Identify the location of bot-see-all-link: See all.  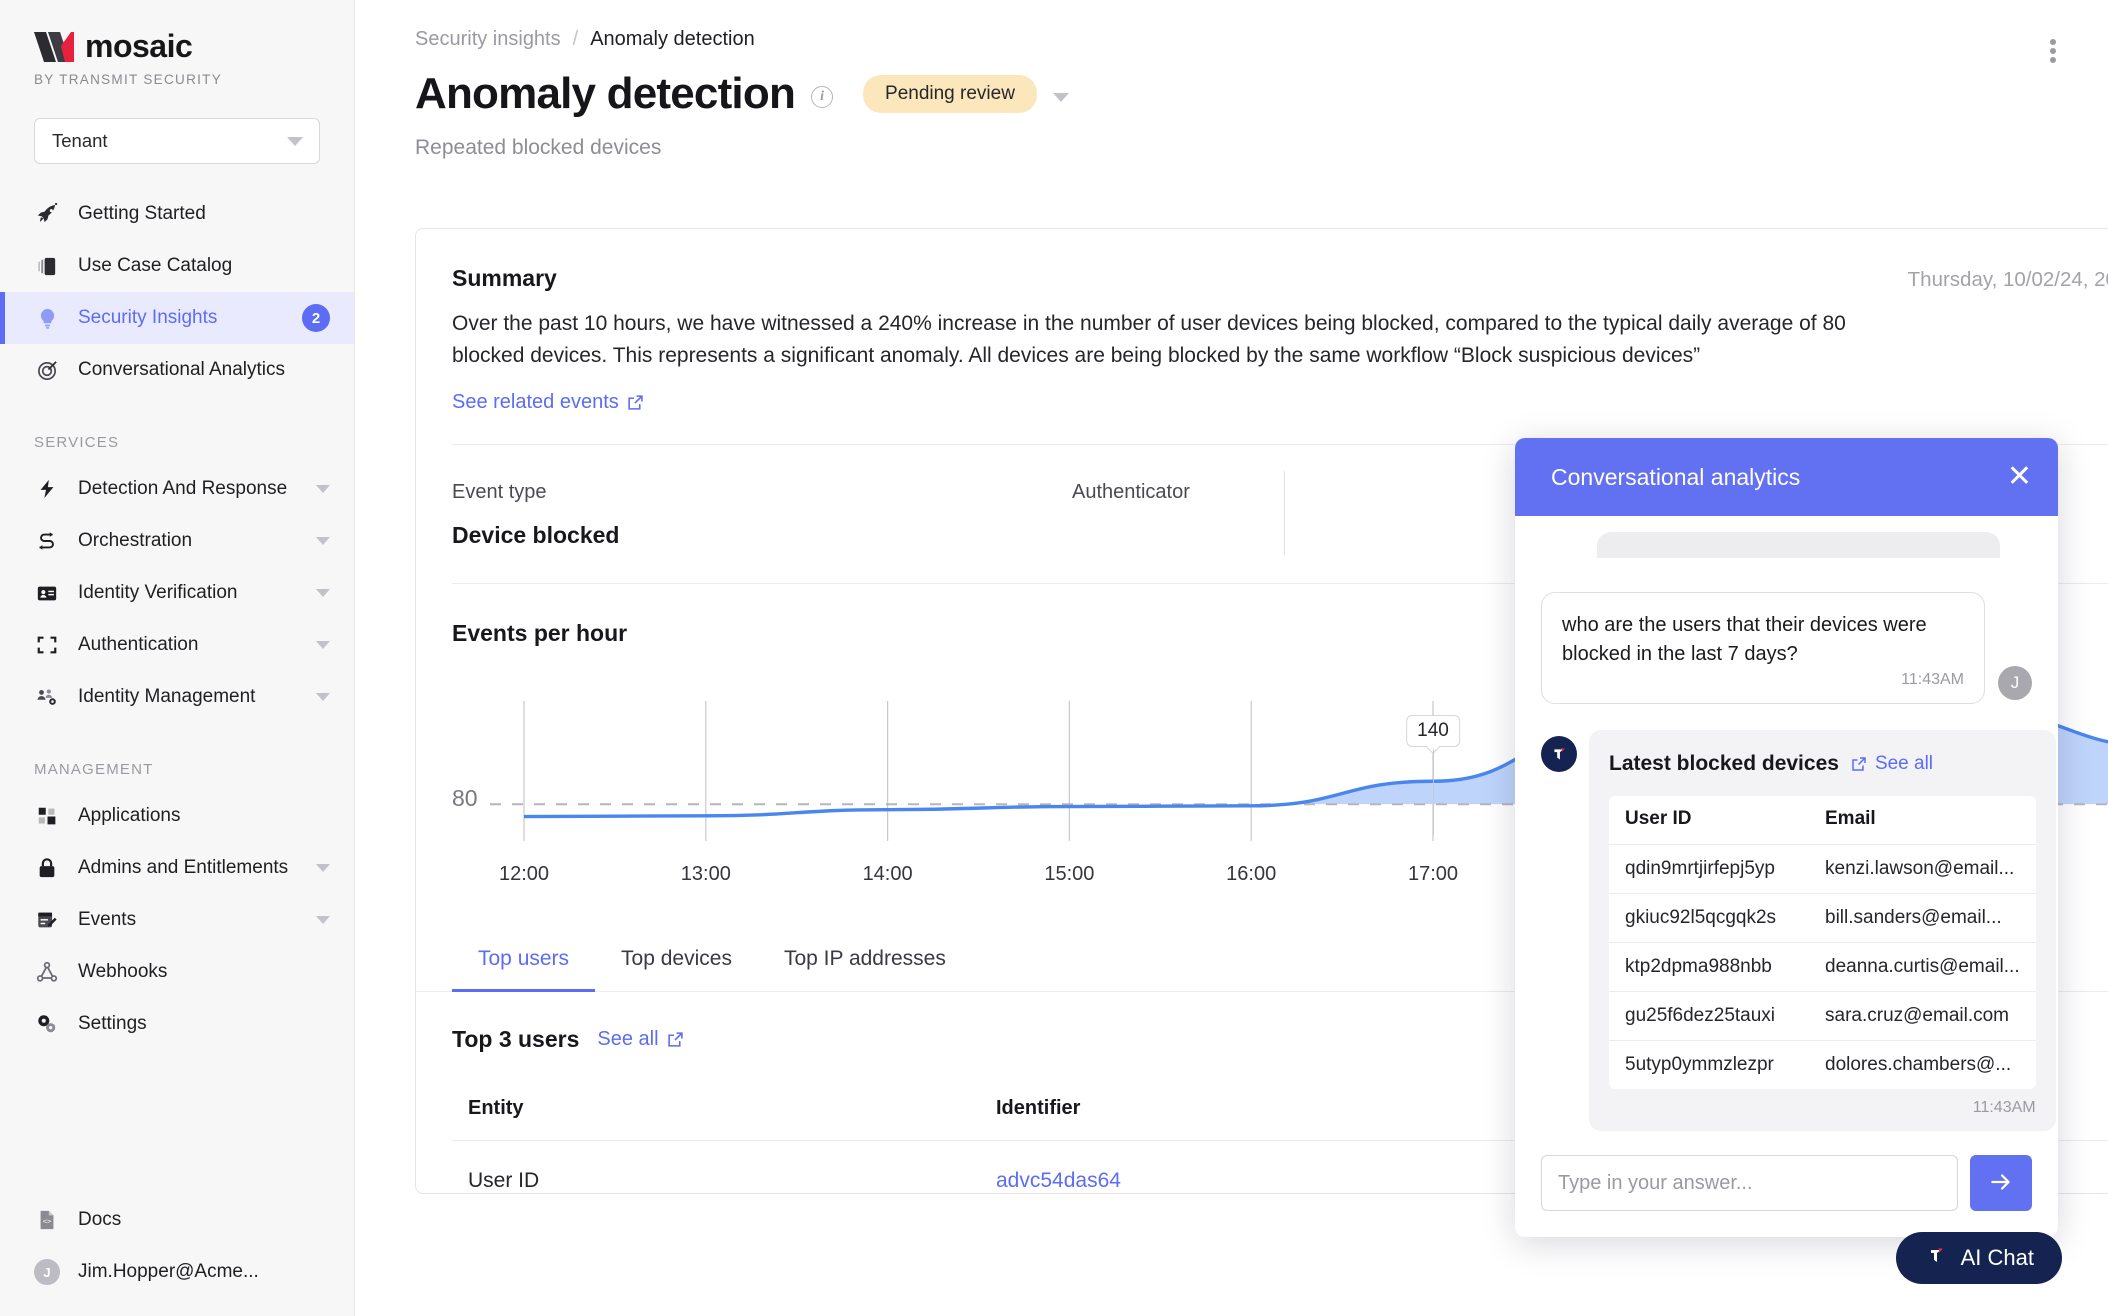
(1892, 764).